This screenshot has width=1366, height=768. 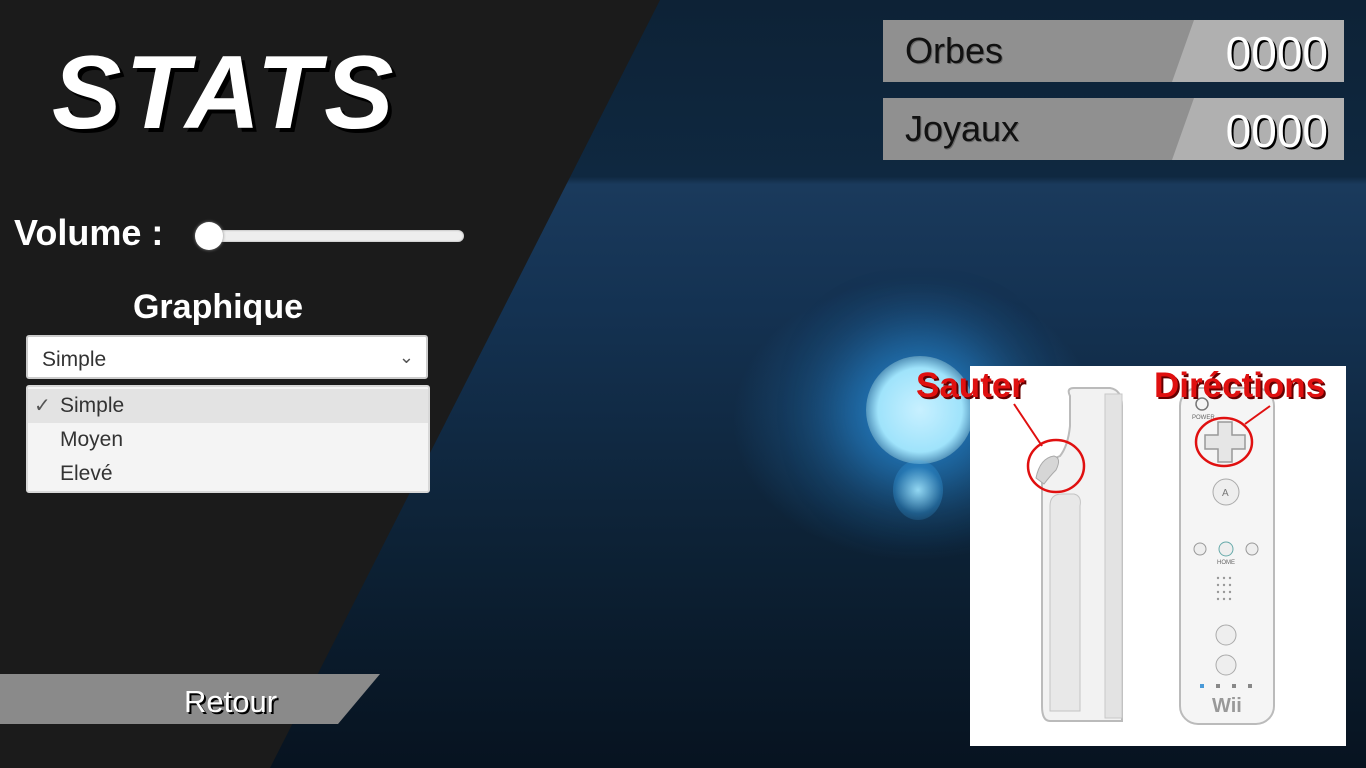 I want to click on stat-name: Joyaux, so click(x=962, y=128).